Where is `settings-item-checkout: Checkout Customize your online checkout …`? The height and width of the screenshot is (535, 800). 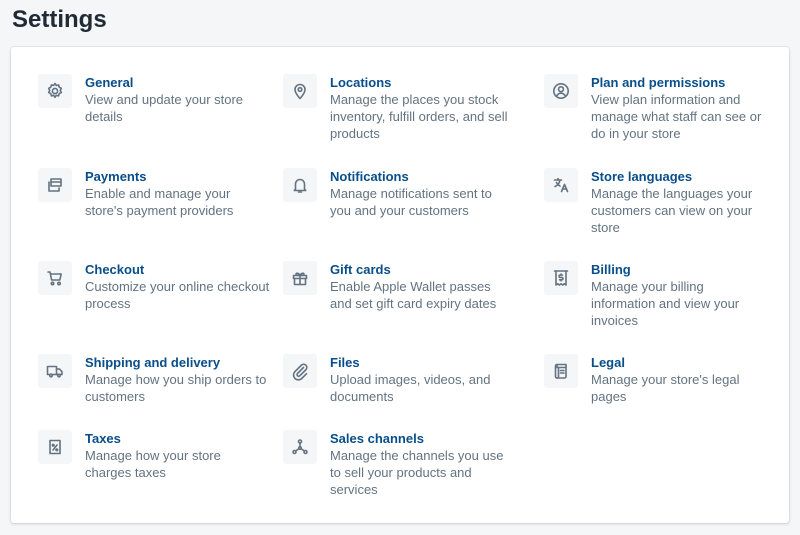
settings-item-checkout: Checkout Customize your online checkout … is located at coordinates (154, 288).